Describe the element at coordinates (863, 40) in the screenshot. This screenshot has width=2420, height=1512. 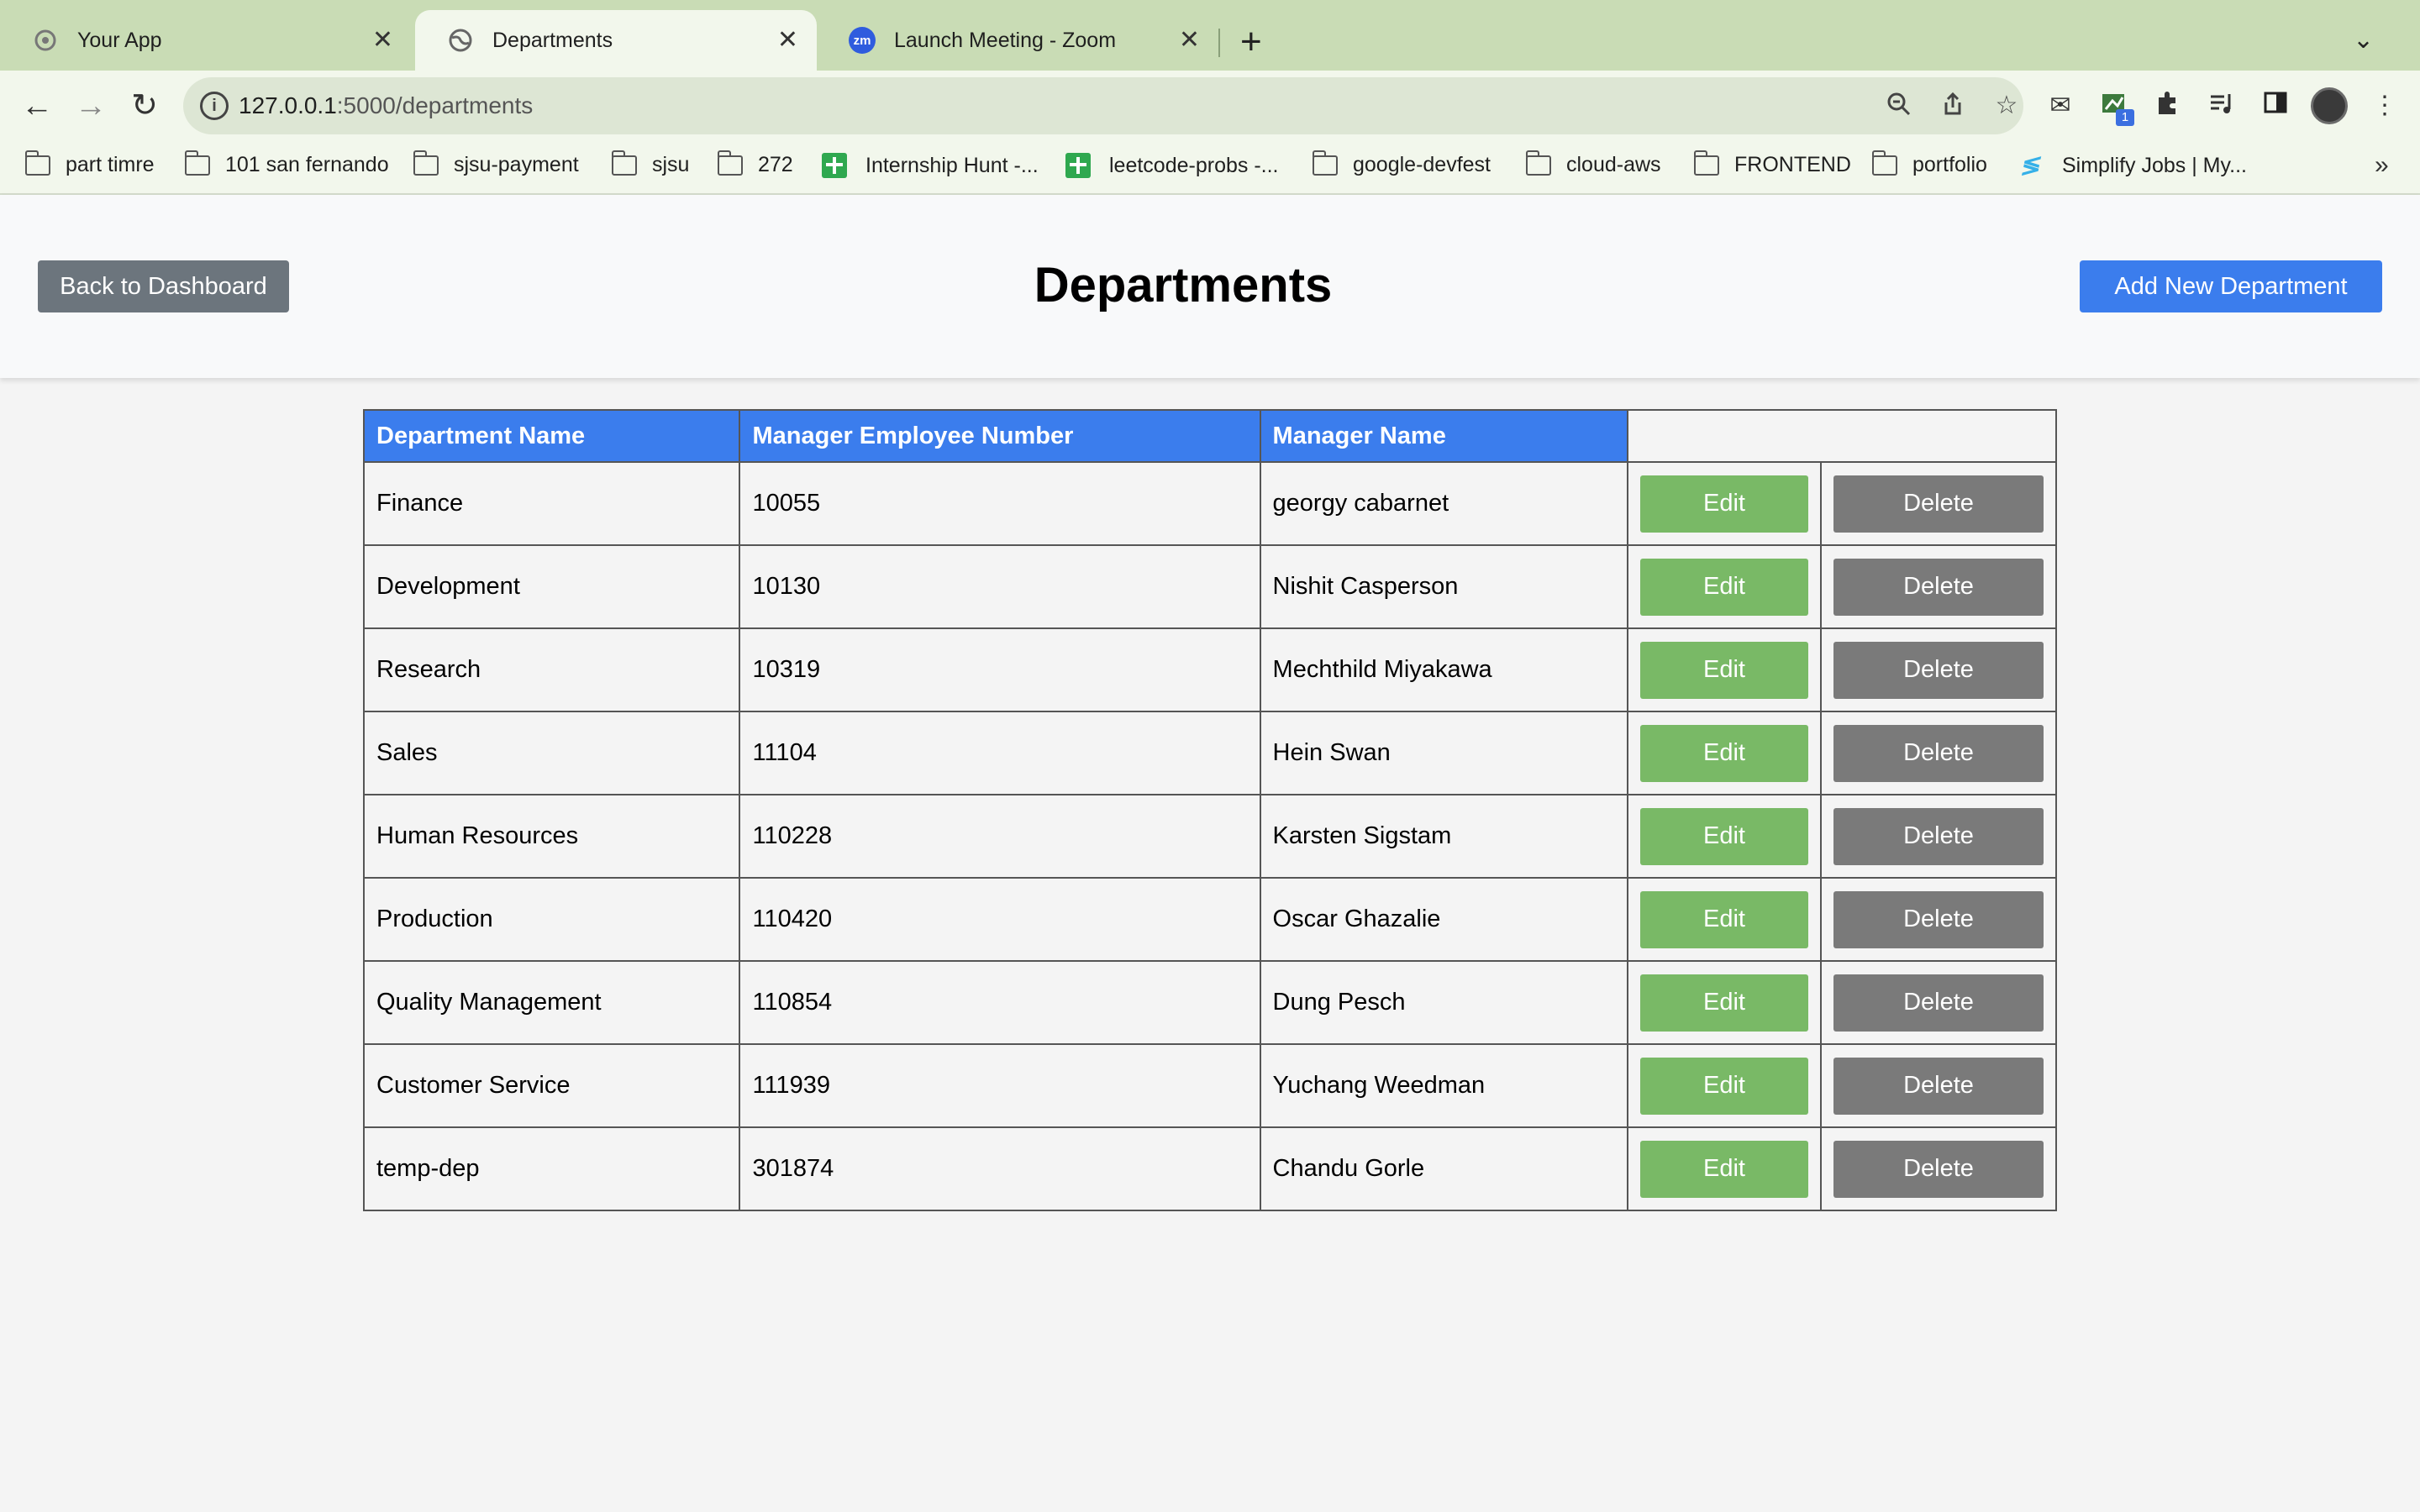
I see `zoom-icon: zm` at that location.